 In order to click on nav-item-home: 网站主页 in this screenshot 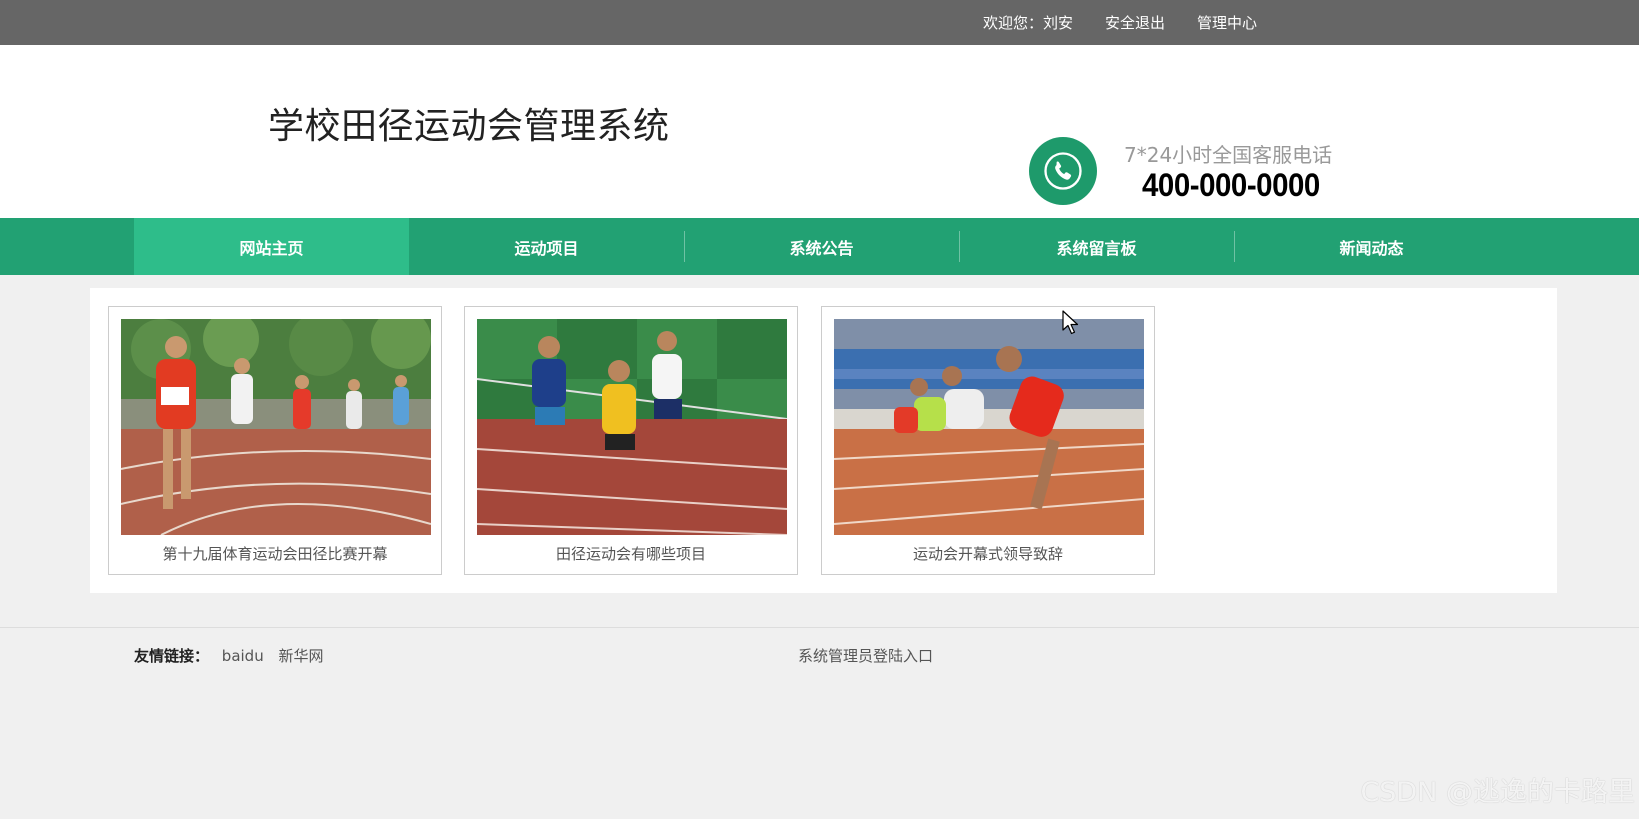, I will do `click(271, 246)`.